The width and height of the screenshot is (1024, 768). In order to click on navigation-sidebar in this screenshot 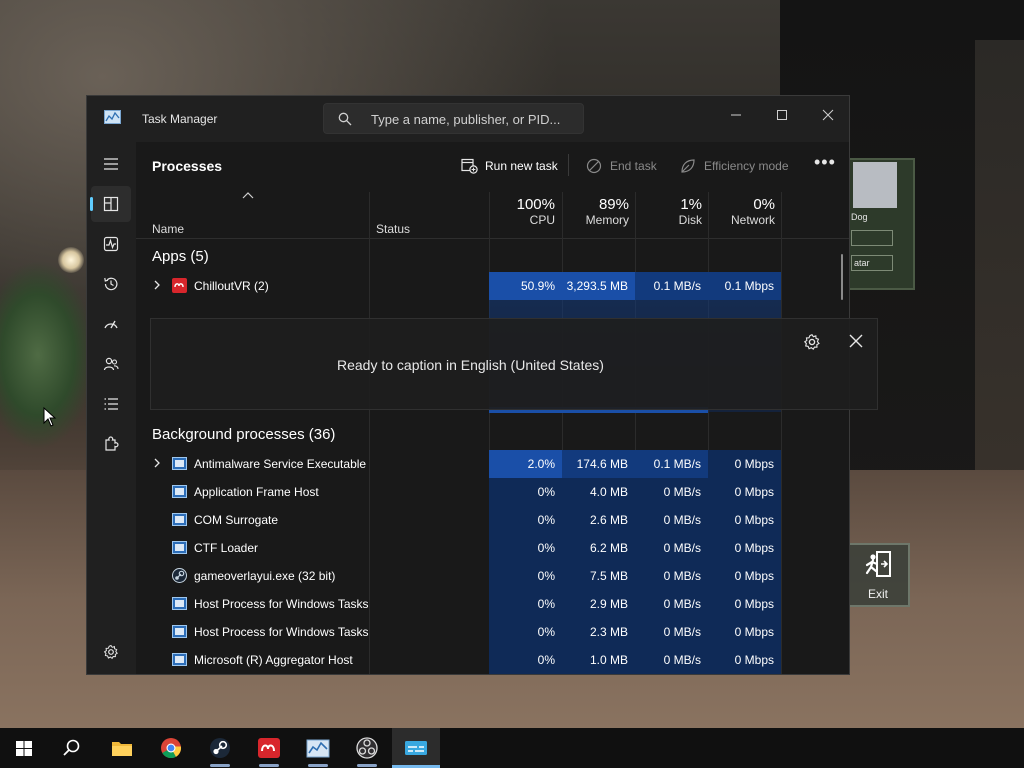, I will do `click(111, 408)`.